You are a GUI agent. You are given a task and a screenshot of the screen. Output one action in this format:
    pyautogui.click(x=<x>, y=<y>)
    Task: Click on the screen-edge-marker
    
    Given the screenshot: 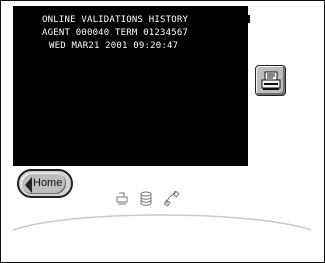 What is the action you would take?
    pyautogui.click(x=249, y=19)
    